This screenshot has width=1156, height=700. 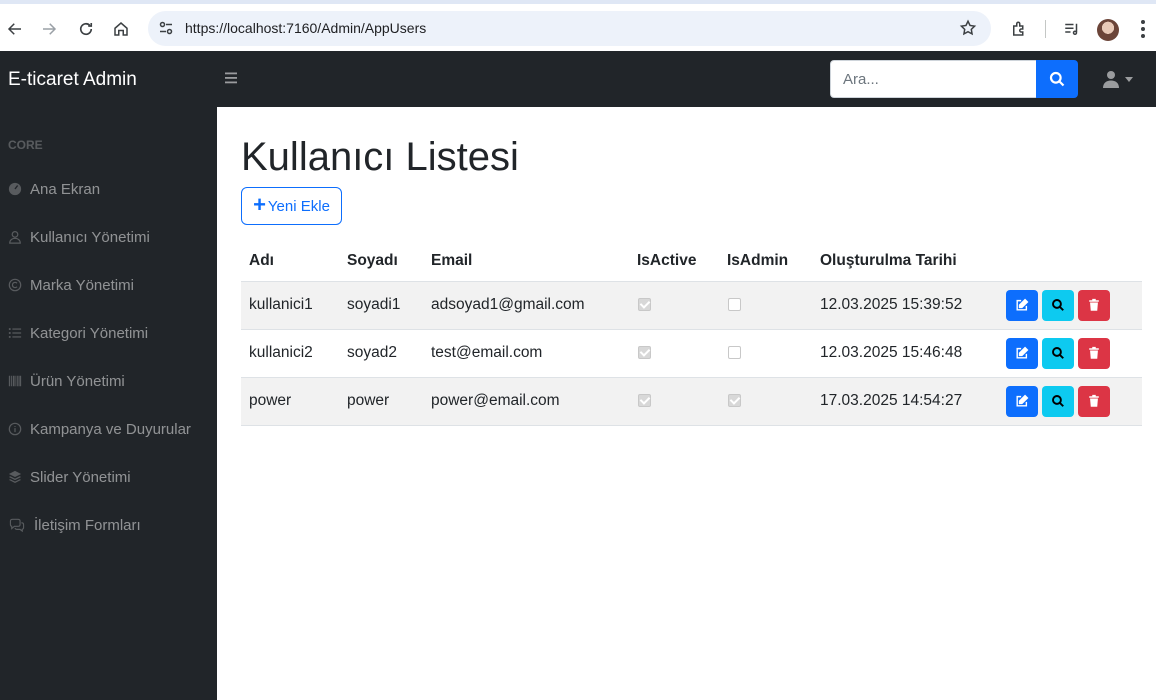 What do you see at coordinates (1070, 261) in the screenshot?
I see `column-header-actions` at bounding box center [1070, 261].